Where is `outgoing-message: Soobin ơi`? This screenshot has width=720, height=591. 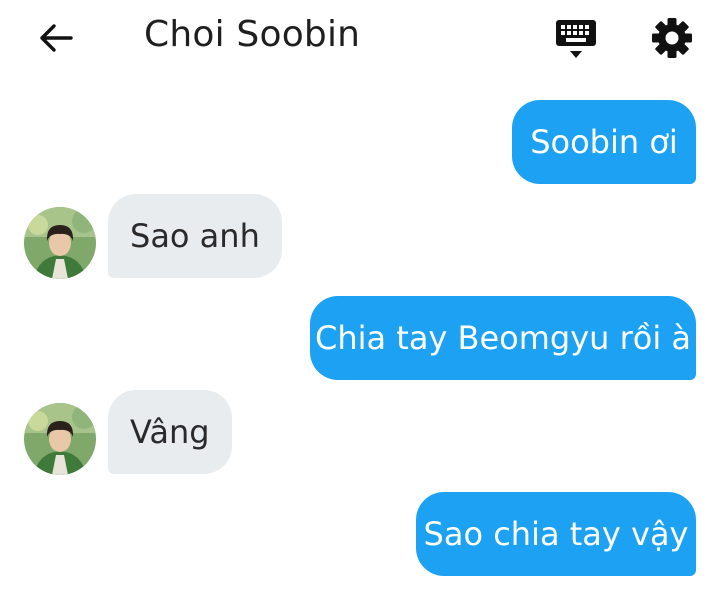
outgoing-message: Soobin ơi is located at coordinates (604, 142).